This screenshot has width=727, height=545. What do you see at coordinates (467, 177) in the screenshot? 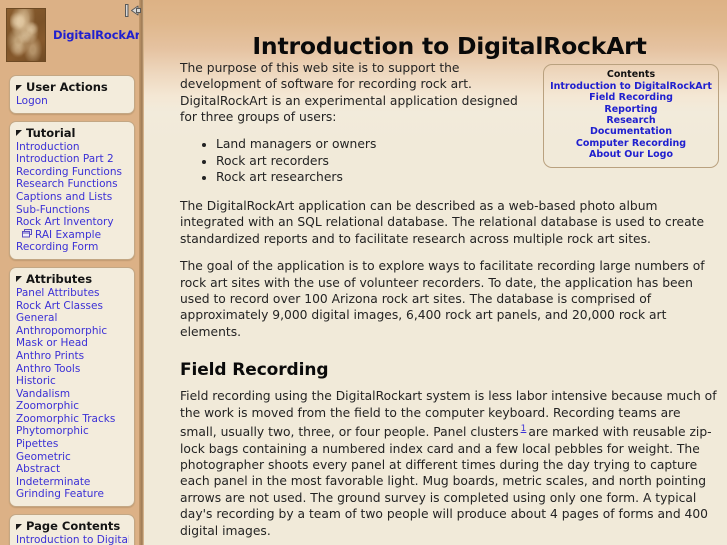
I see `list-item: Rock art researchers` at bounding box center [467, 177].